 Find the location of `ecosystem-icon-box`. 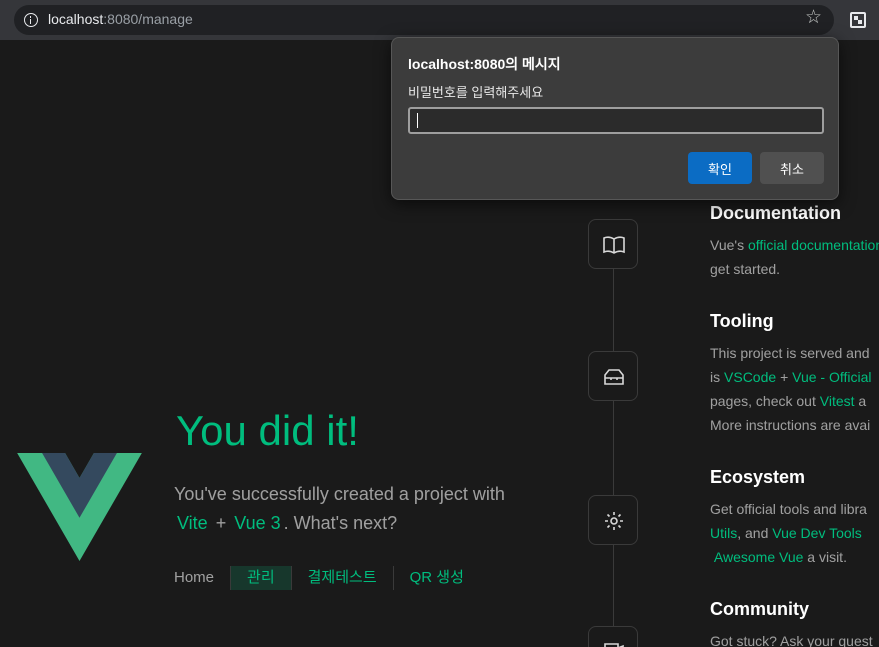

ecosystem-icon-box is located at coordinates (613, 520).